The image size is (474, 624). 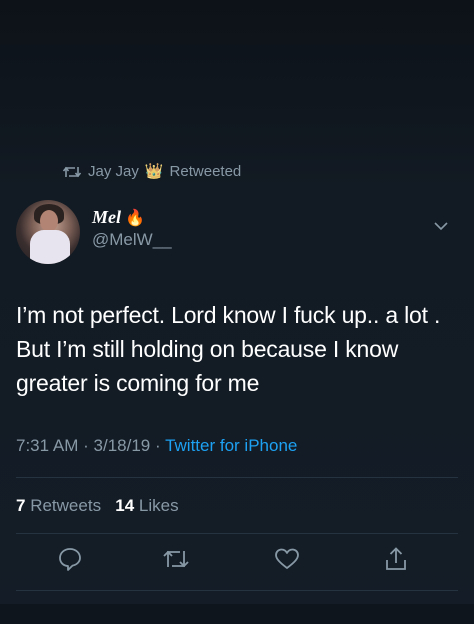 I want to click on tweet-date: 3/18/19, so click(x=122, y=445).